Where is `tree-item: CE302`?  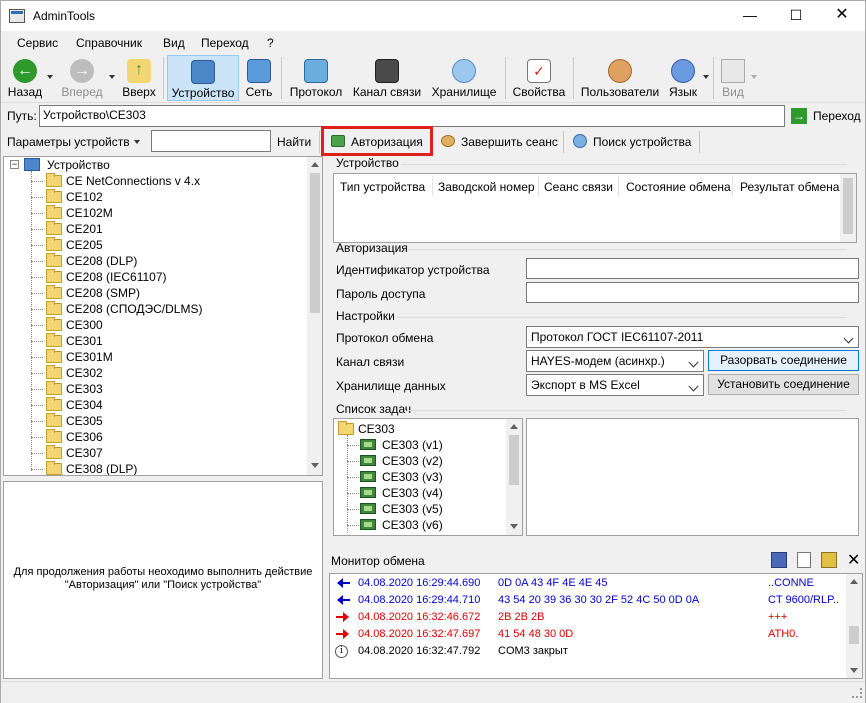
tree-item: CE302 is located at coordinates (171, 373).